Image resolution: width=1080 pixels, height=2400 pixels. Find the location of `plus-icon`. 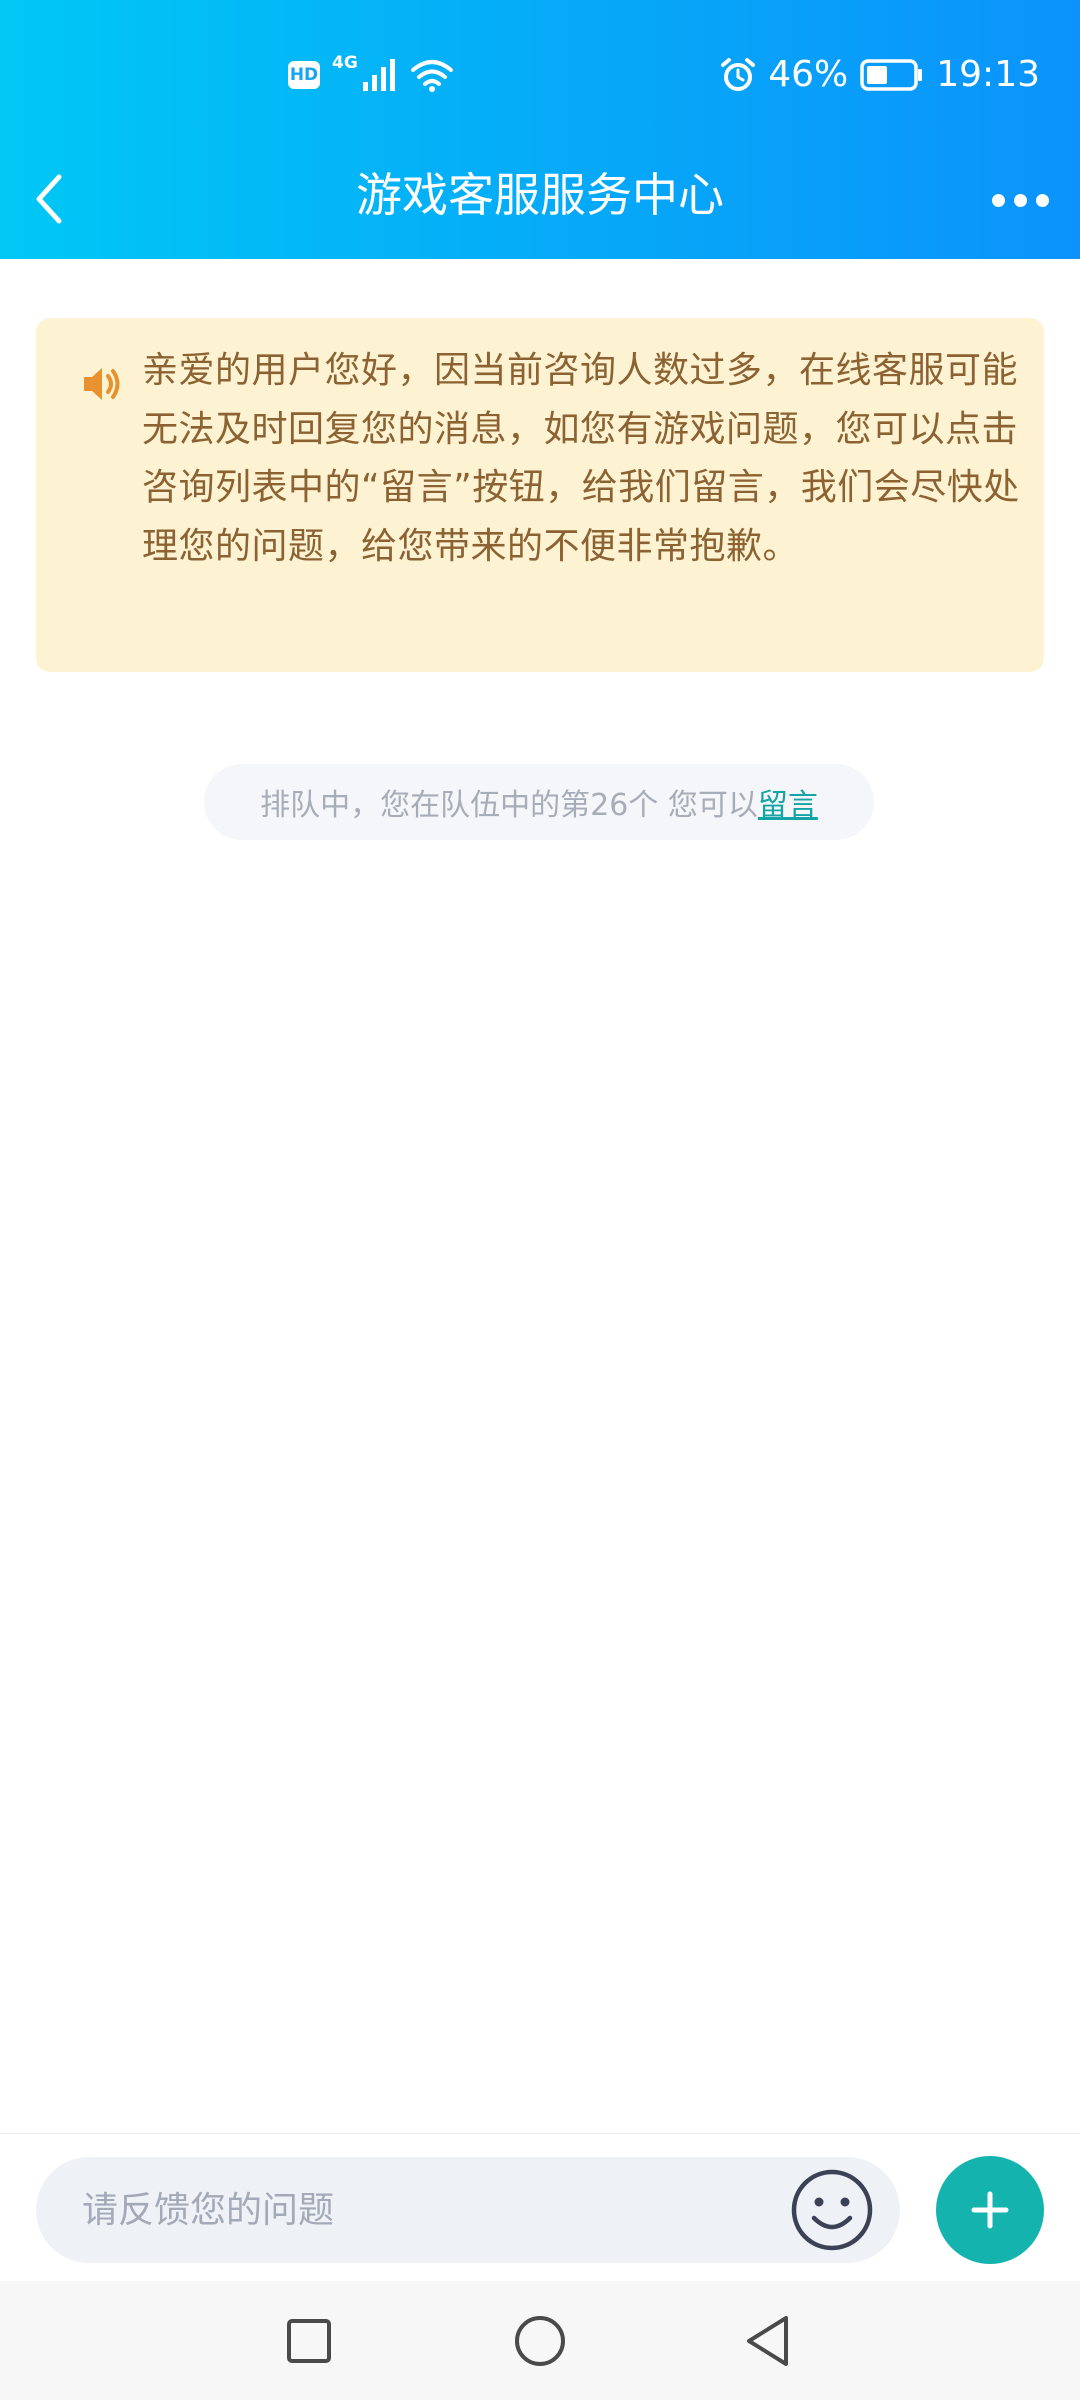

plus-icon is located at coordinates (990, 2210).